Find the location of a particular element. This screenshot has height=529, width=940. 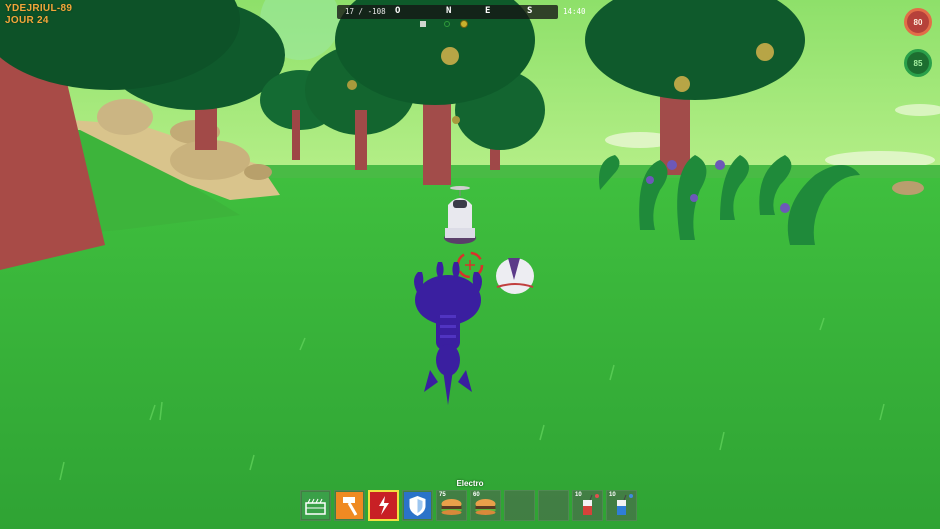

hotbar-slot-10: 10 is located at coordinates (621, 505).